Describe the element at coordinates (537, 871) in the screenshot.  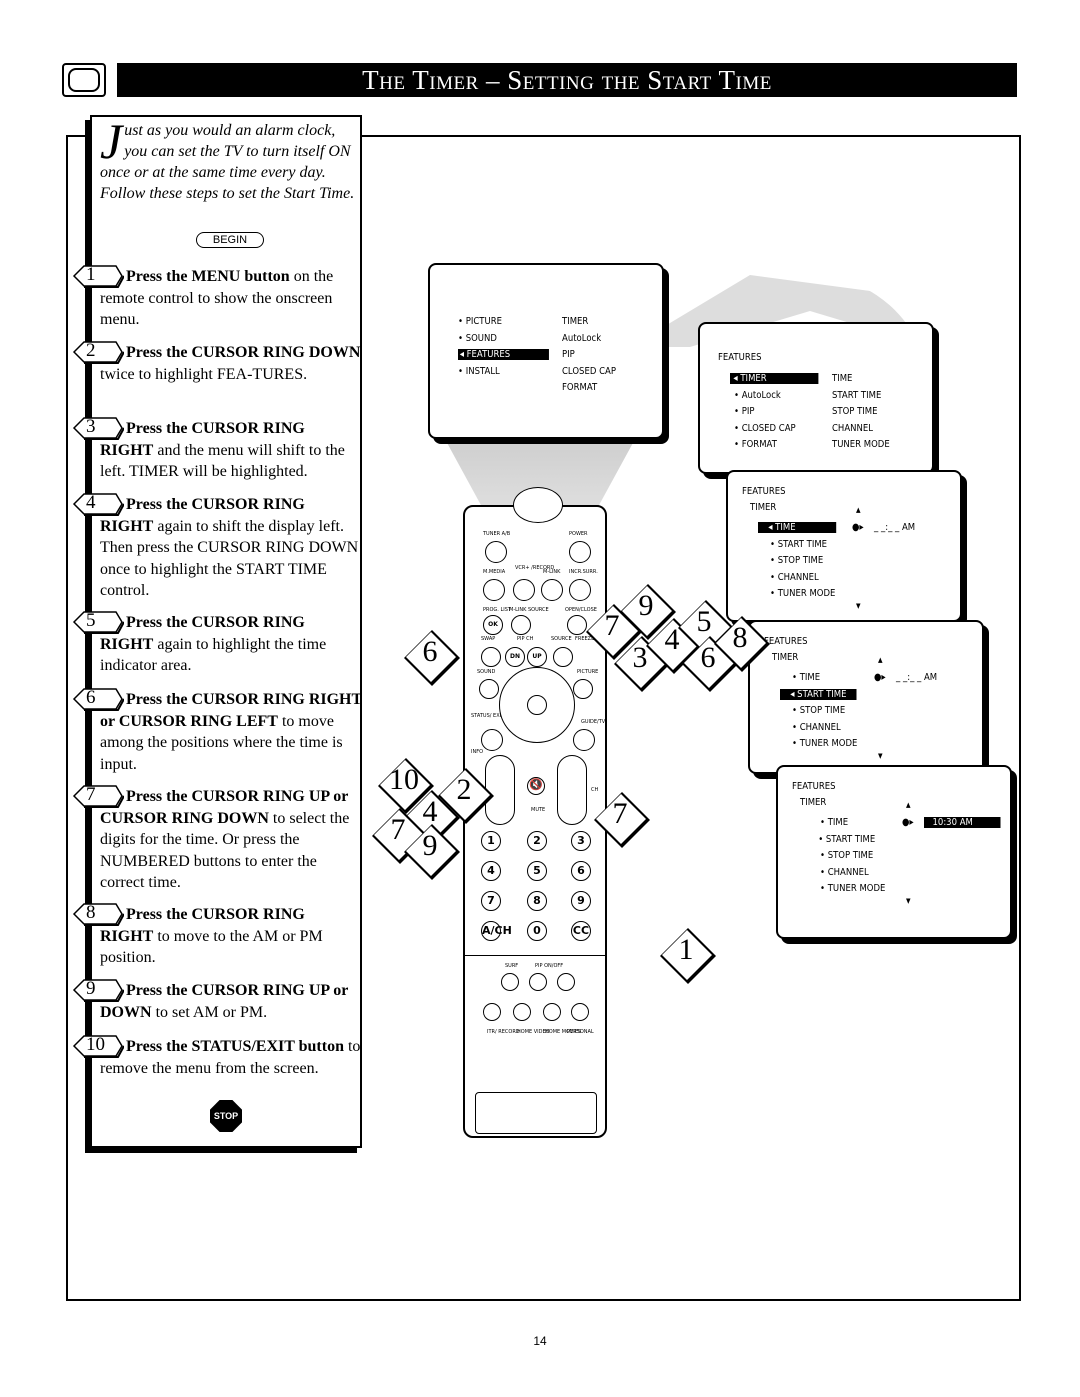
I see `remote-button-5: 5` at that location.